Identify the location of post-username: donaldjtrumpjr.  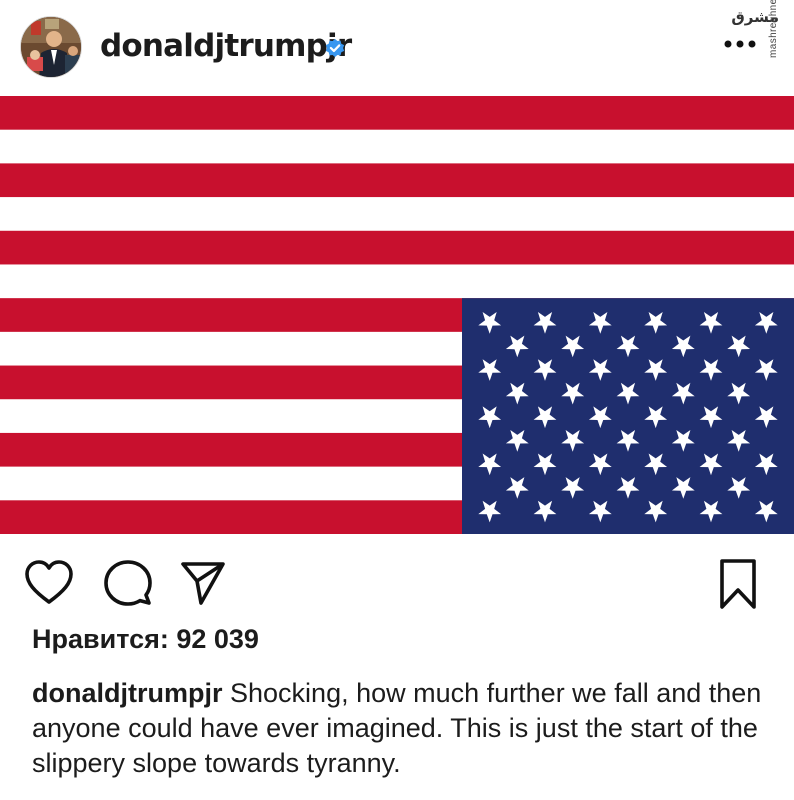
(226, 46).